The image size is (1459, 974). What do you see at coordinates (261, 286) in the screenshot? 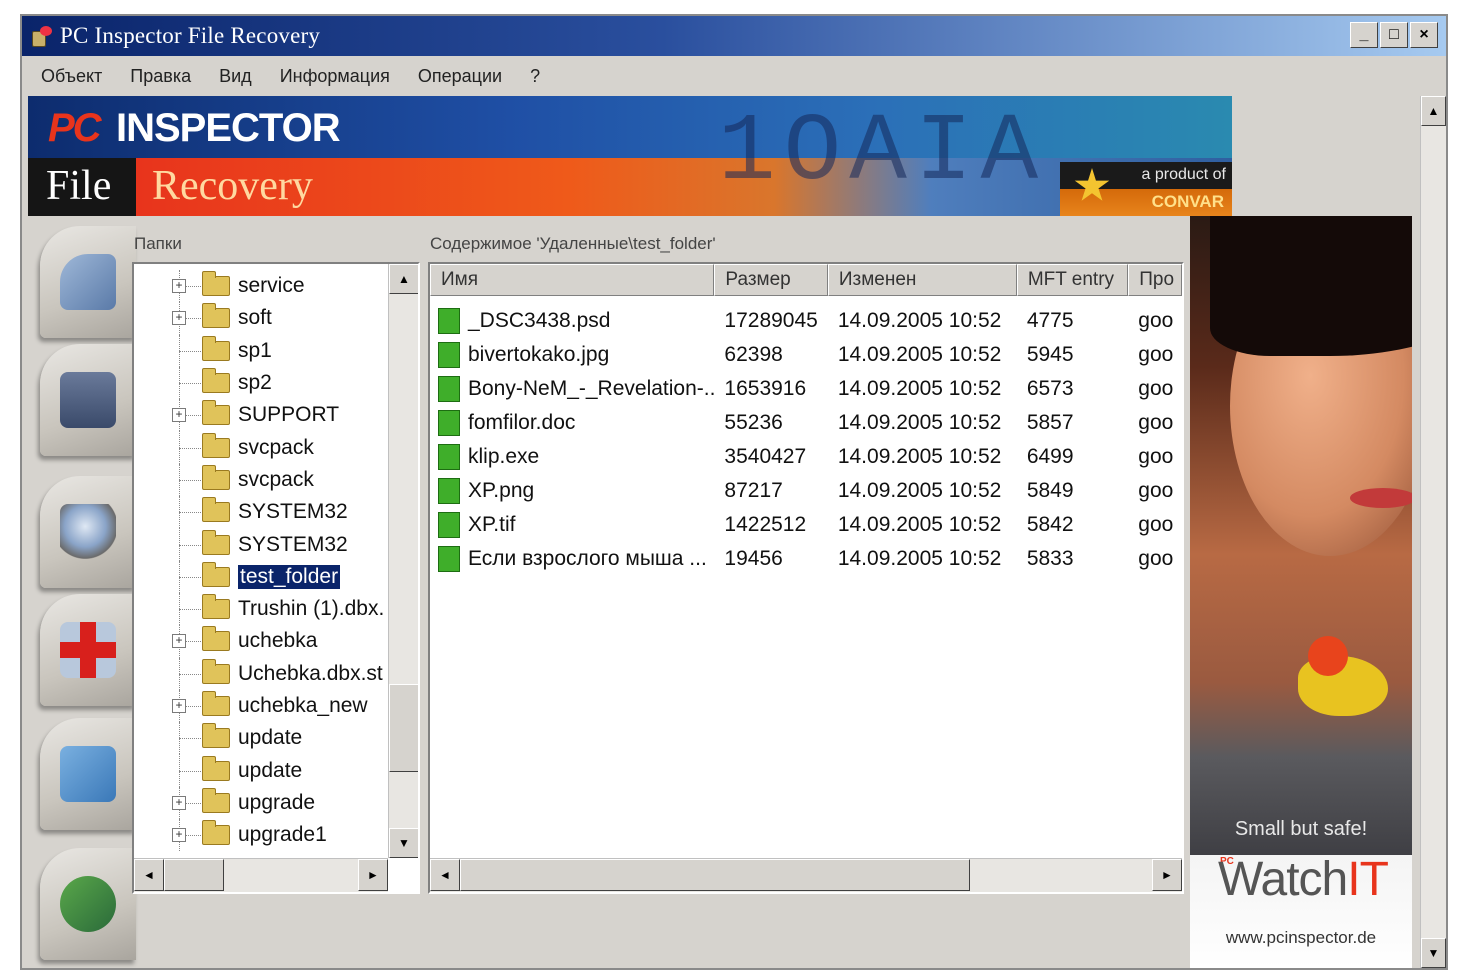
I see `tree-item: + service` at bounding box center [261, 286].